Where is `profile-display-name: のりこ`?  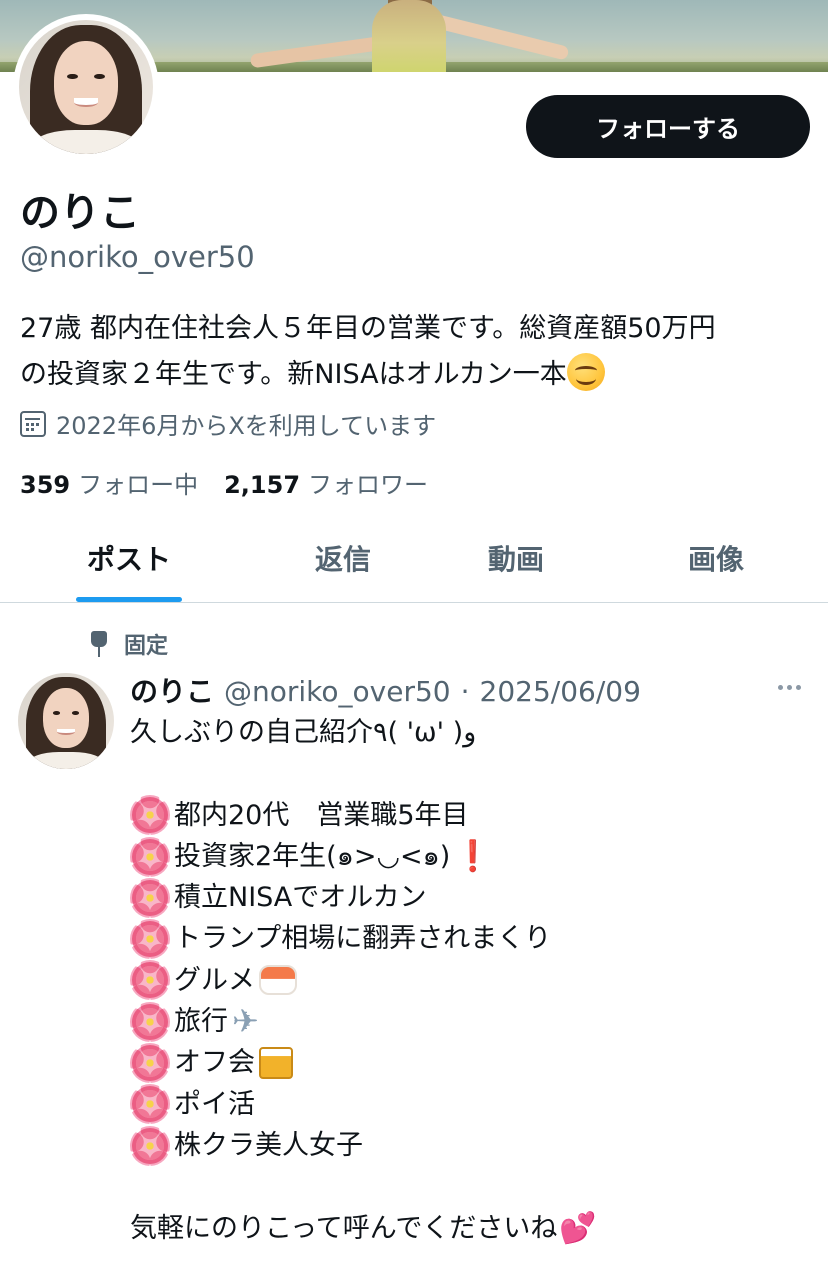 profile-display-name: のりこ is located at coordinates (80, 213).